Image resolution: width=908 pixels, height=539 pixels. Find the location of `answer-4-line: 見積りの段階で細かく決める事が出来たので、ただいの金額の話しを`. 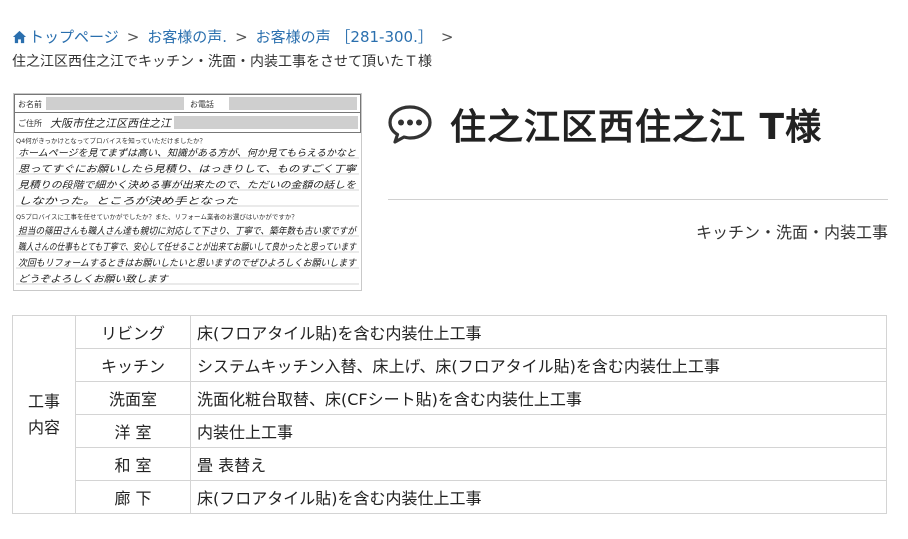

answer-4-line: 見積りの段階で細かく決める事が出来たので、ただいの金額の話しを is located at coordinates (187, 185).